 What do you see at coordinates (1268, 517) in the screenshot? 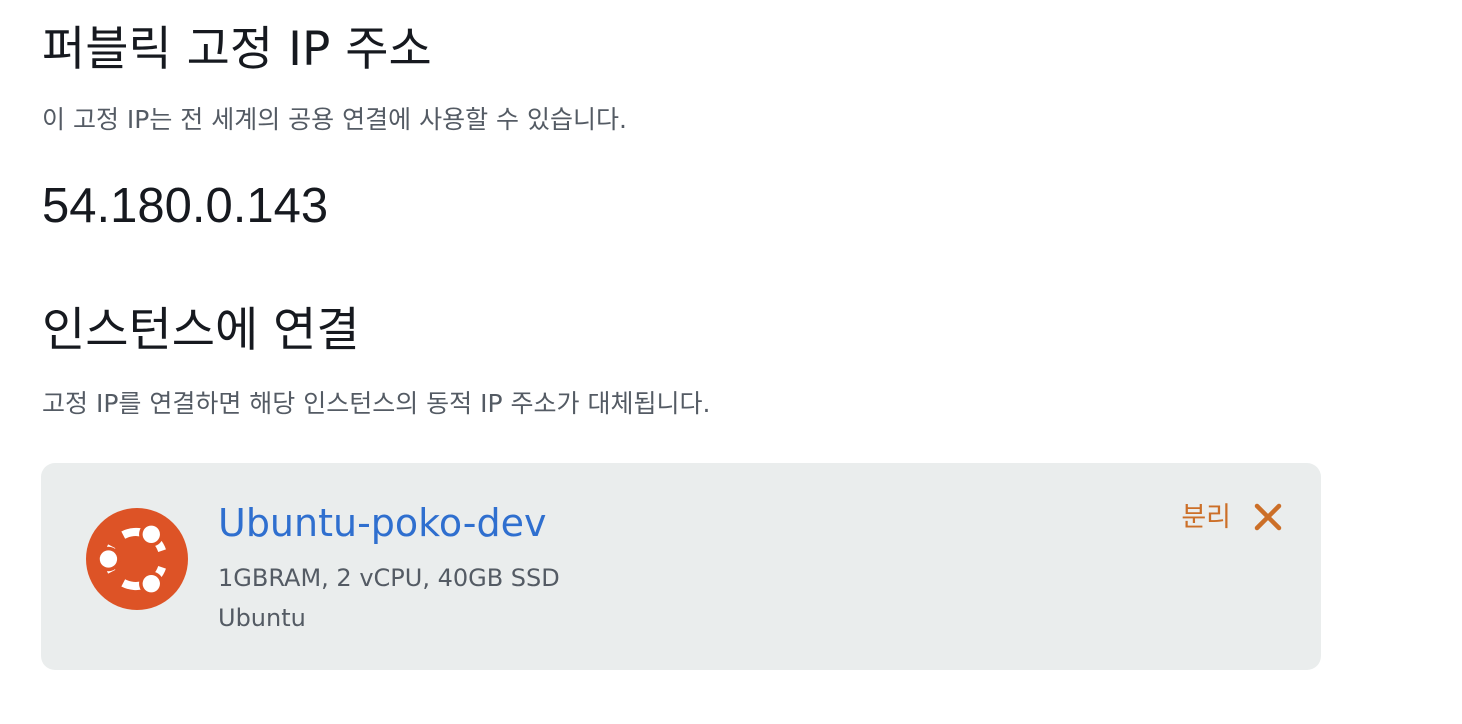
I see `close-icon` at bounding box center [1268, 517].